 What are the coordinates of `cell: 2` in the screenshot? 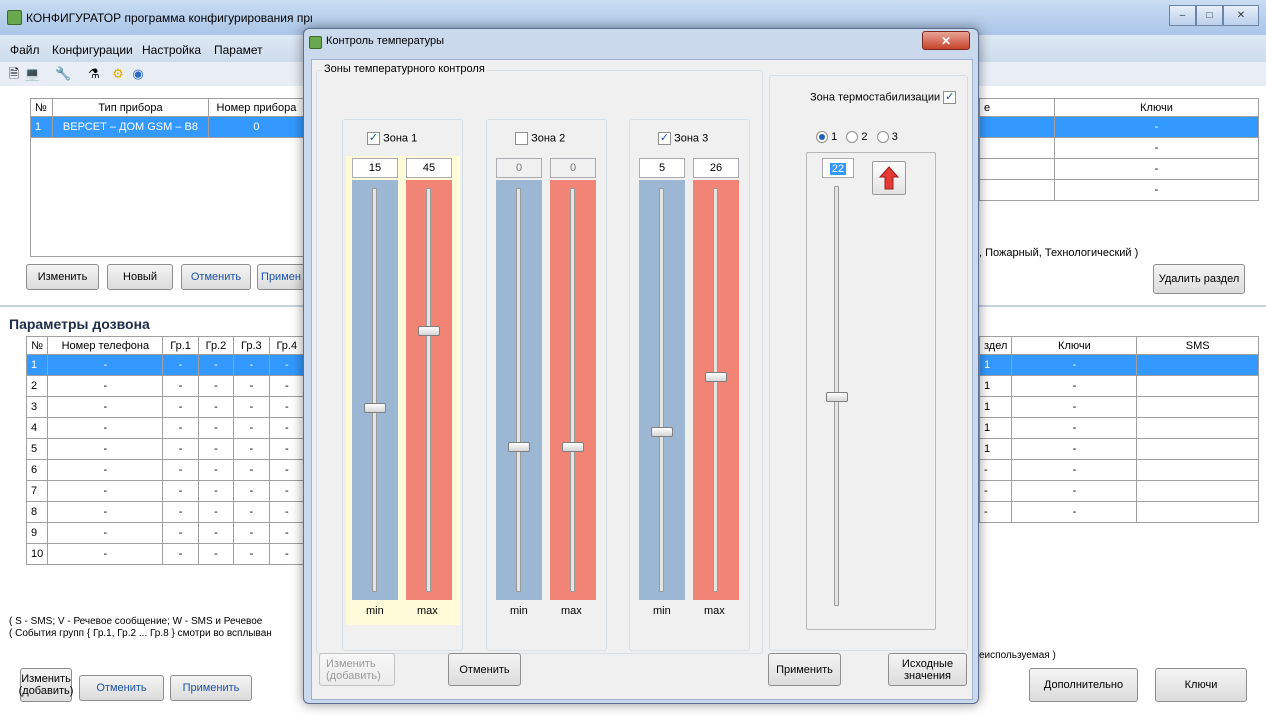 It's located at (37, 386).